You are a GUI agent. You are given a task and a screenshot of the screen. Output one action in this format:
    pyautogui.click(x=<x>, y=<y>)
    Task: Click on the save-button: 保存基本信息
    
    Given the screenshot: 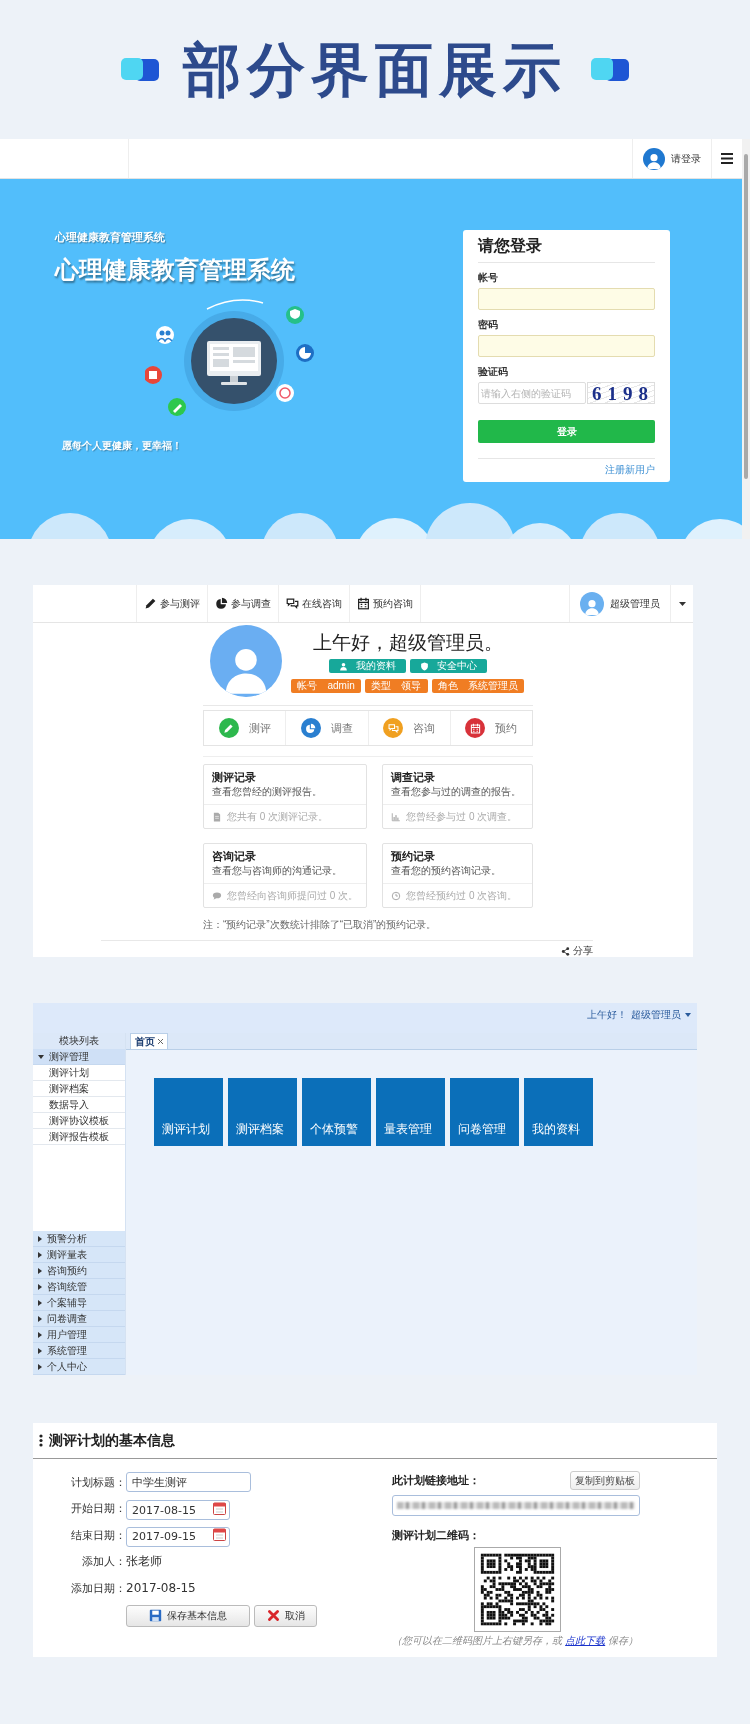 What is the action you would take?
    pyautogui.click(x=188, y=1615)
    